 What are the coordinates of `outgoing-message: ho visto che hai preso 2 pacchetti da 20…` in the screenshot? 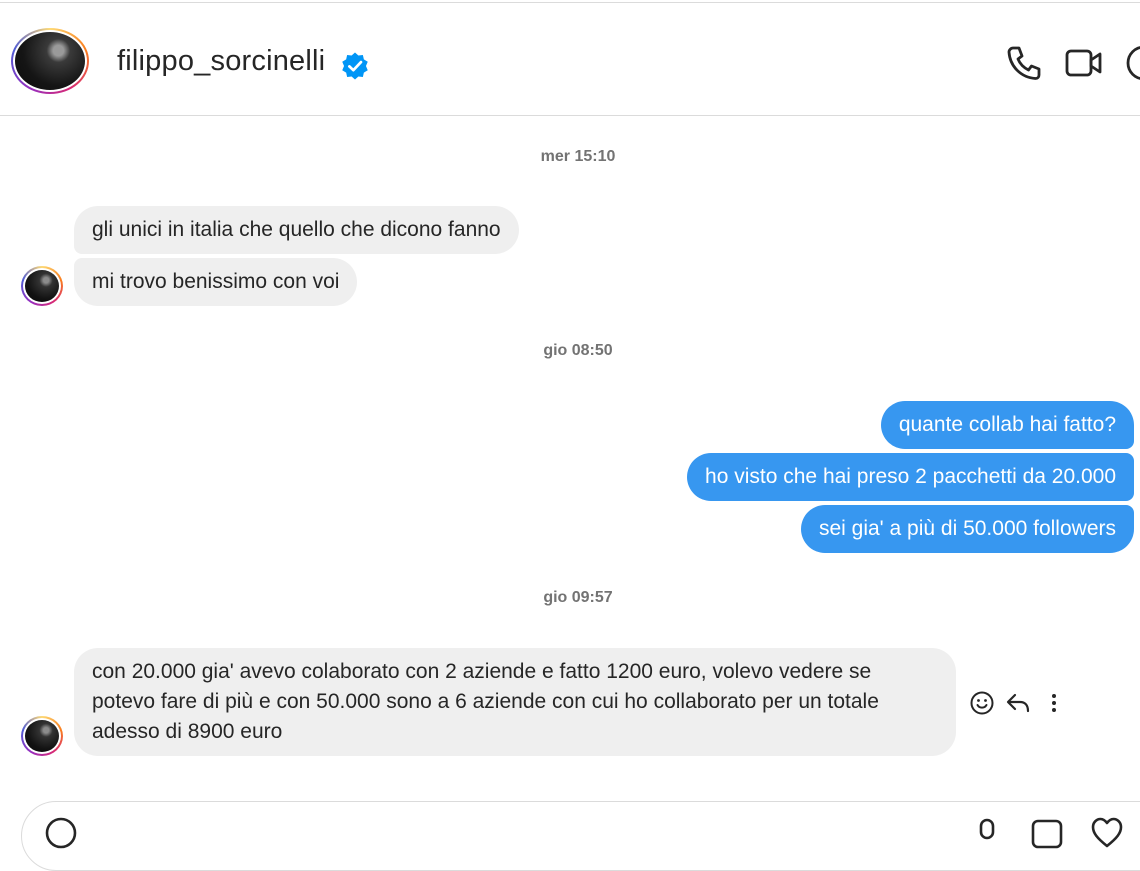 It's located at (910, 477).